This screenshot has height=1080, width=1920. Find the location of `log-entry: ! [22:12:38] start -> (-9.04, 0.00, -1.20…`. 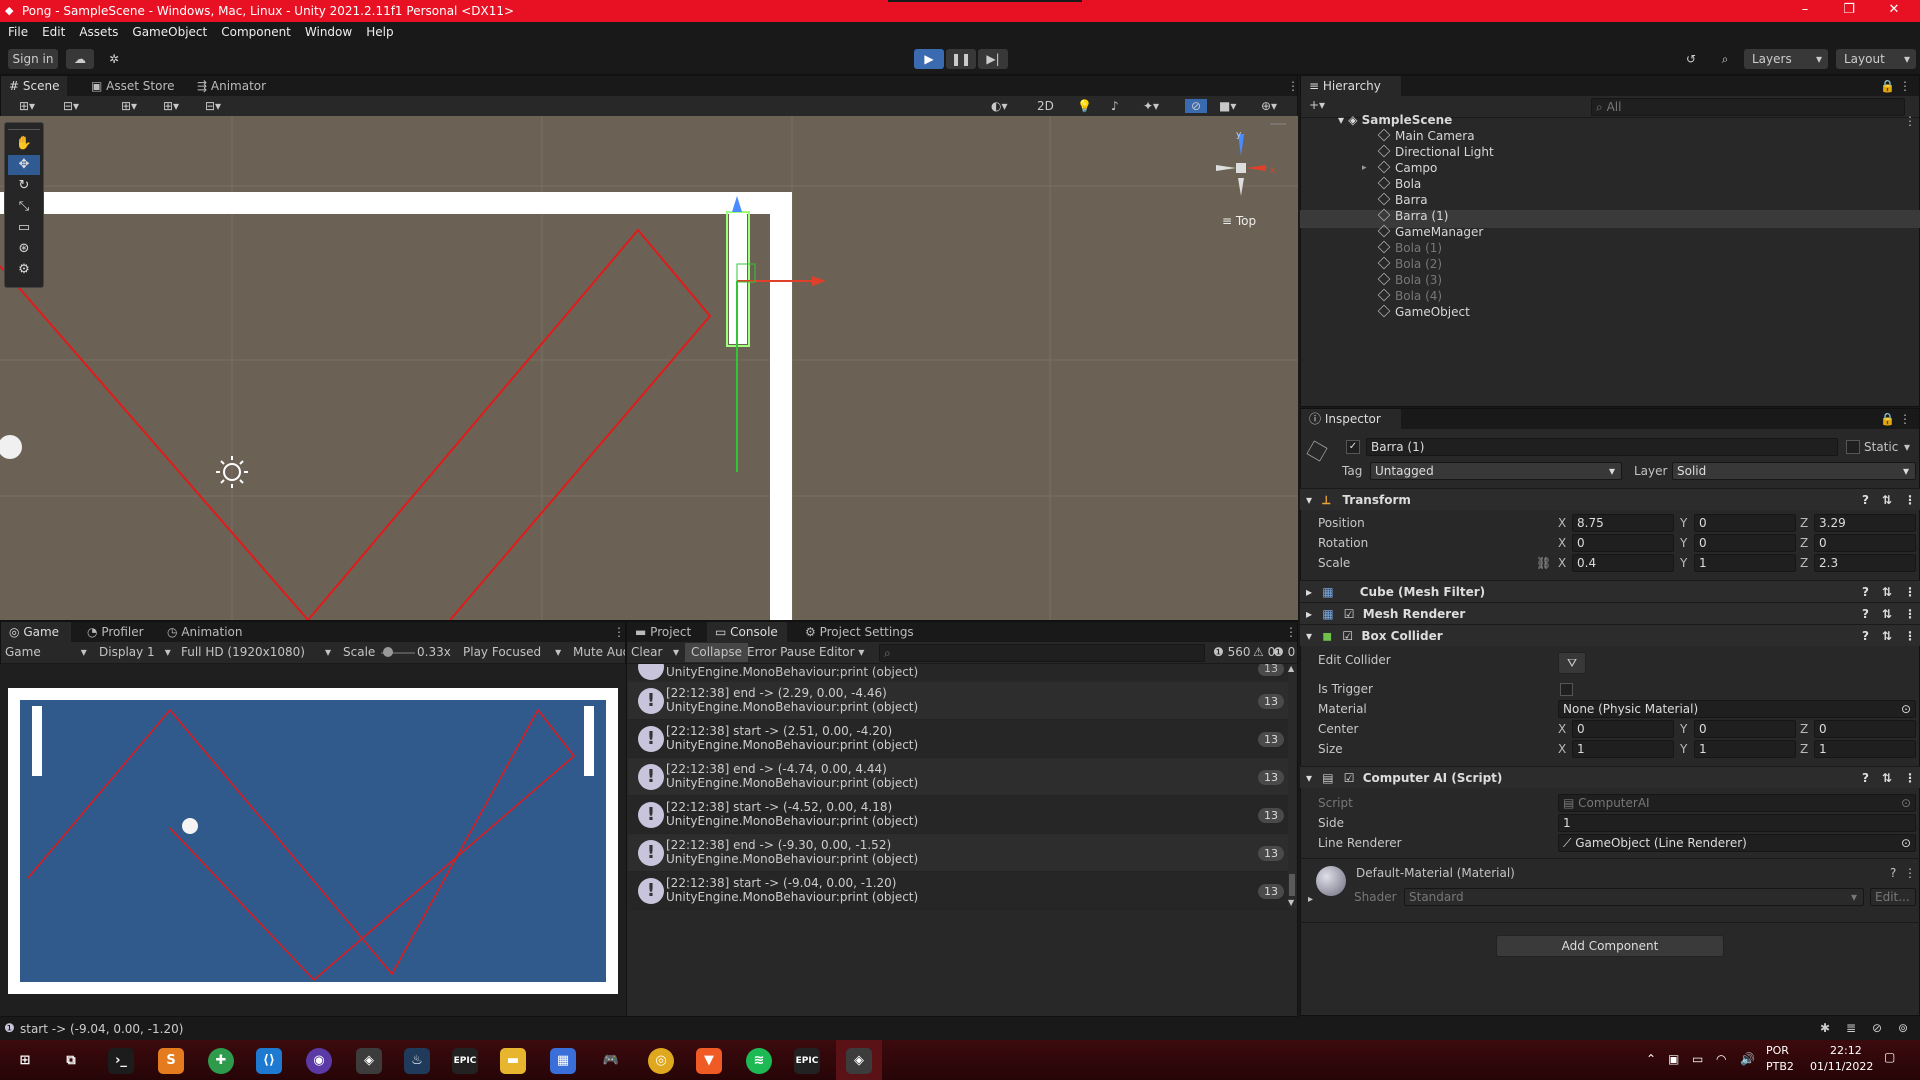

log-entry: ! [22:12:38] start -> (-9.04, 0.00, -1.20… is located at coordinates (959, 891).